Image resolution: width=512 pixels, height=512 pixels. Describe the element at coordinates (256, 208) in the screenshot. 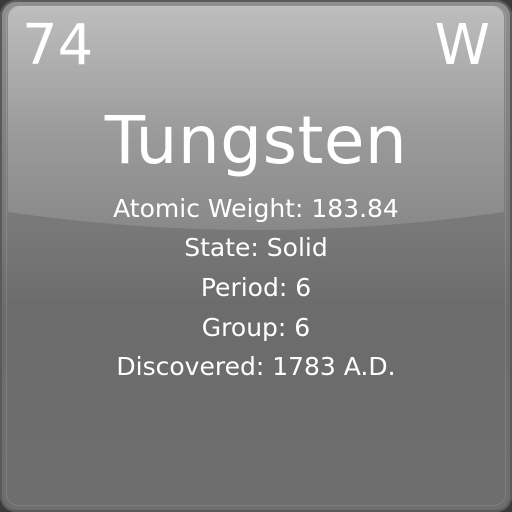

I see `atomic-weight: Atomic Weight: 183.84` at that location.